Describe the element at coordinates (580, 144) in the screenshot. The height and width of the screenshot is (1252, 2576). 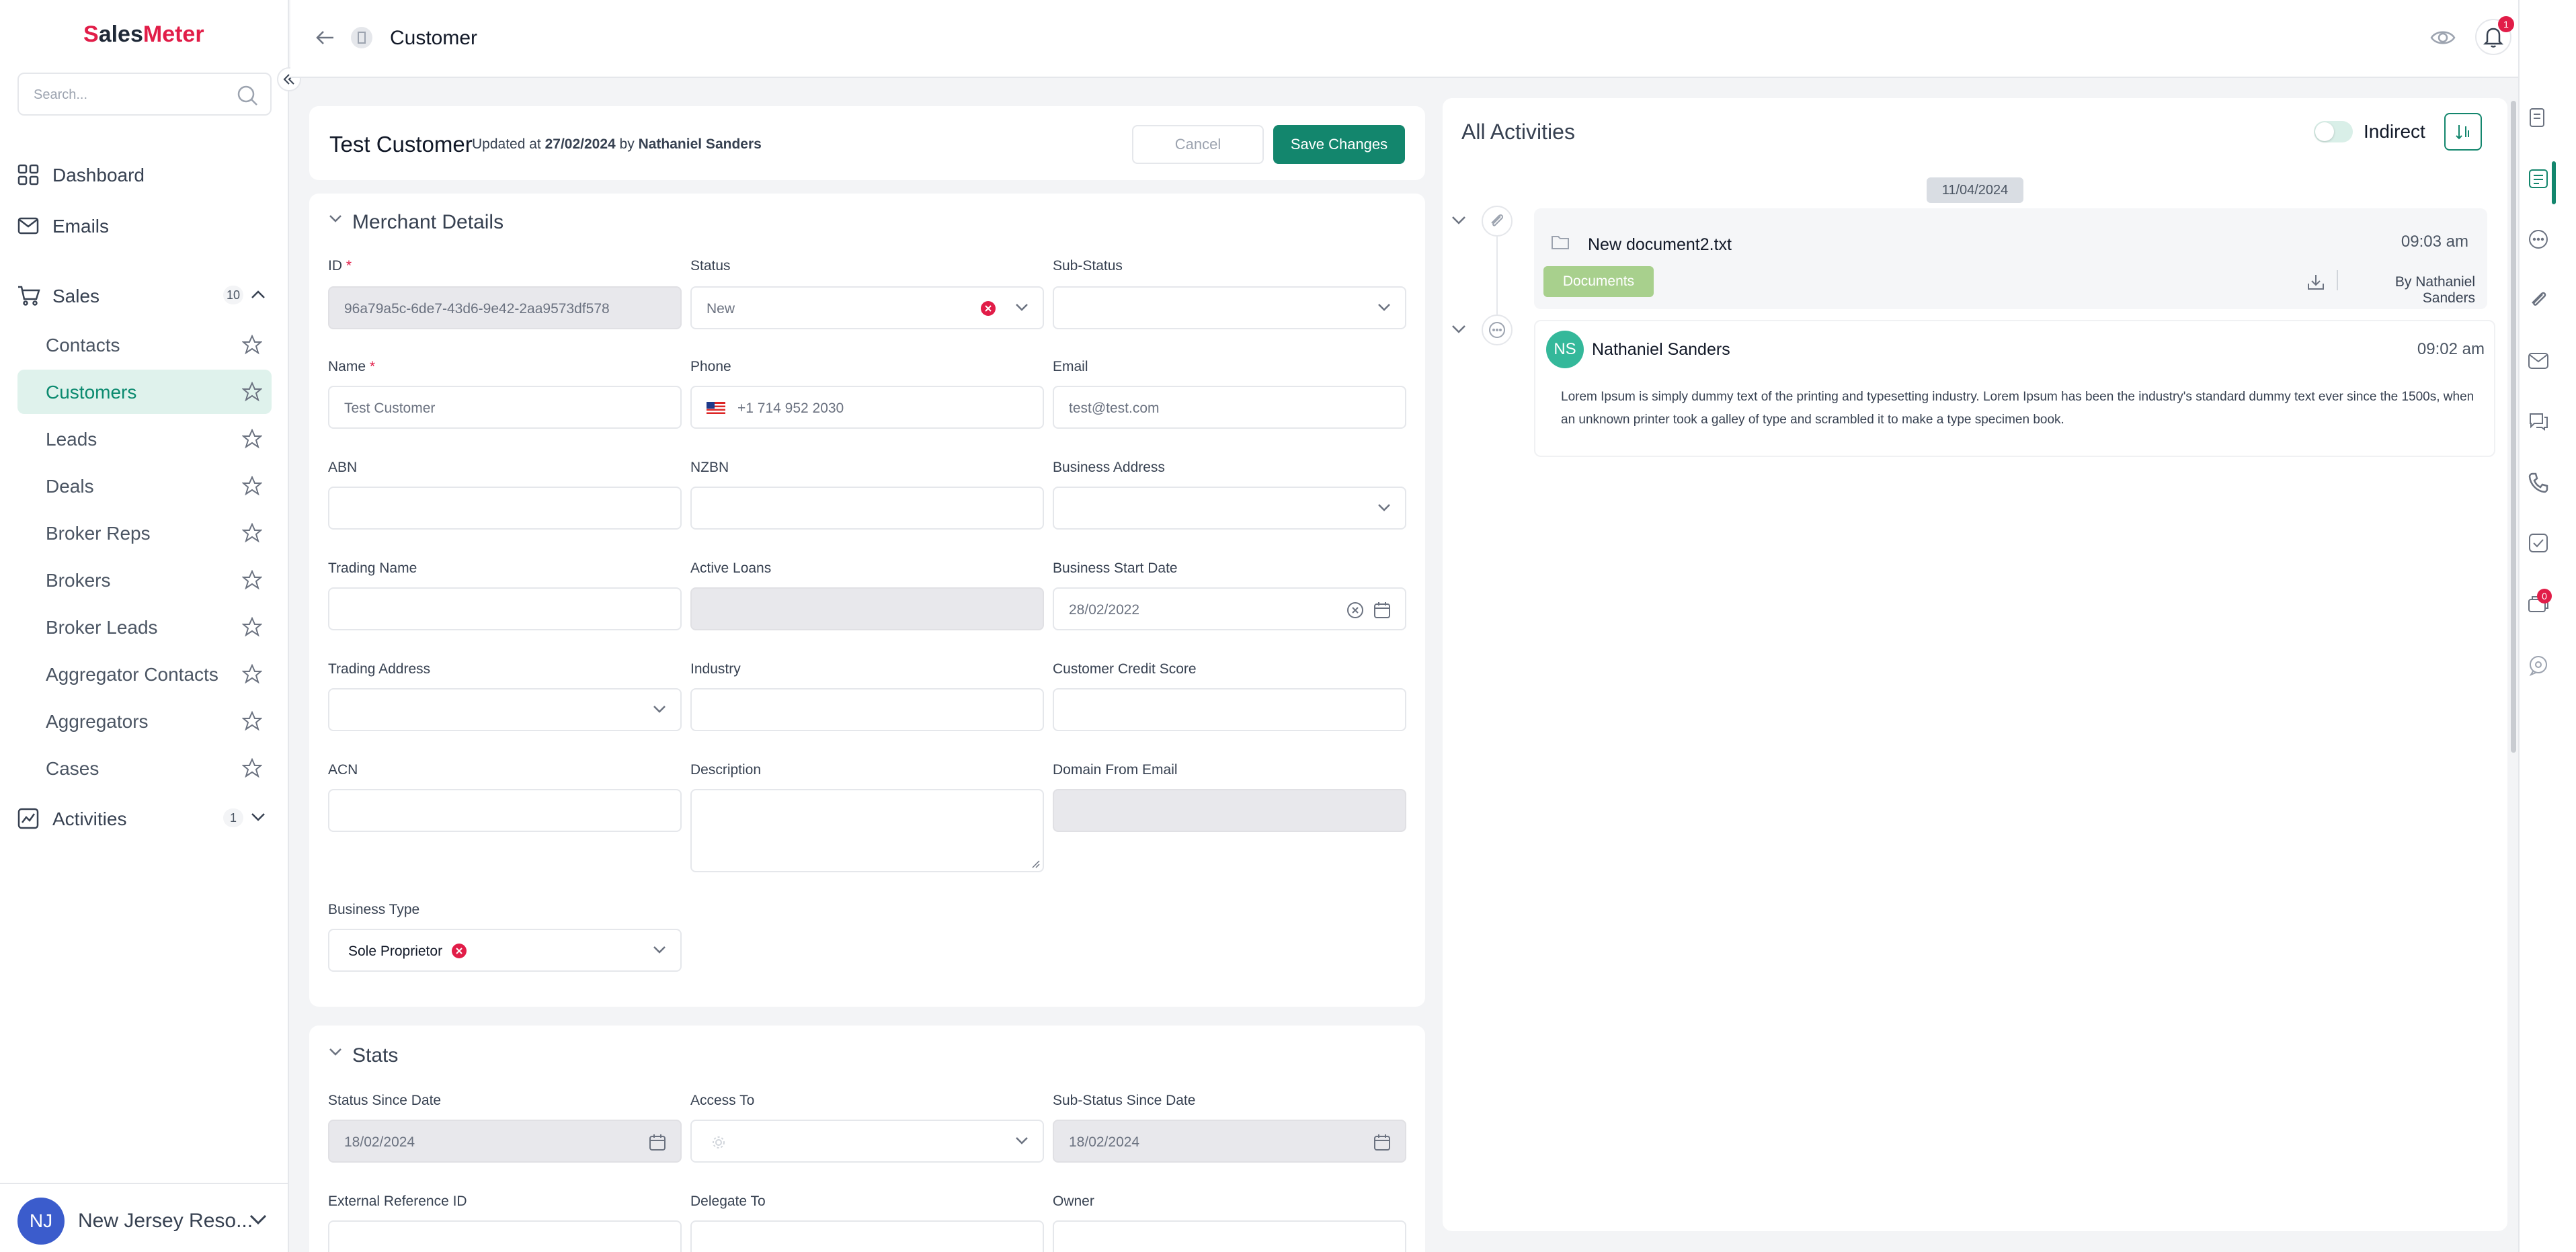
I see `updated-date: 27/02/2024` at that location.